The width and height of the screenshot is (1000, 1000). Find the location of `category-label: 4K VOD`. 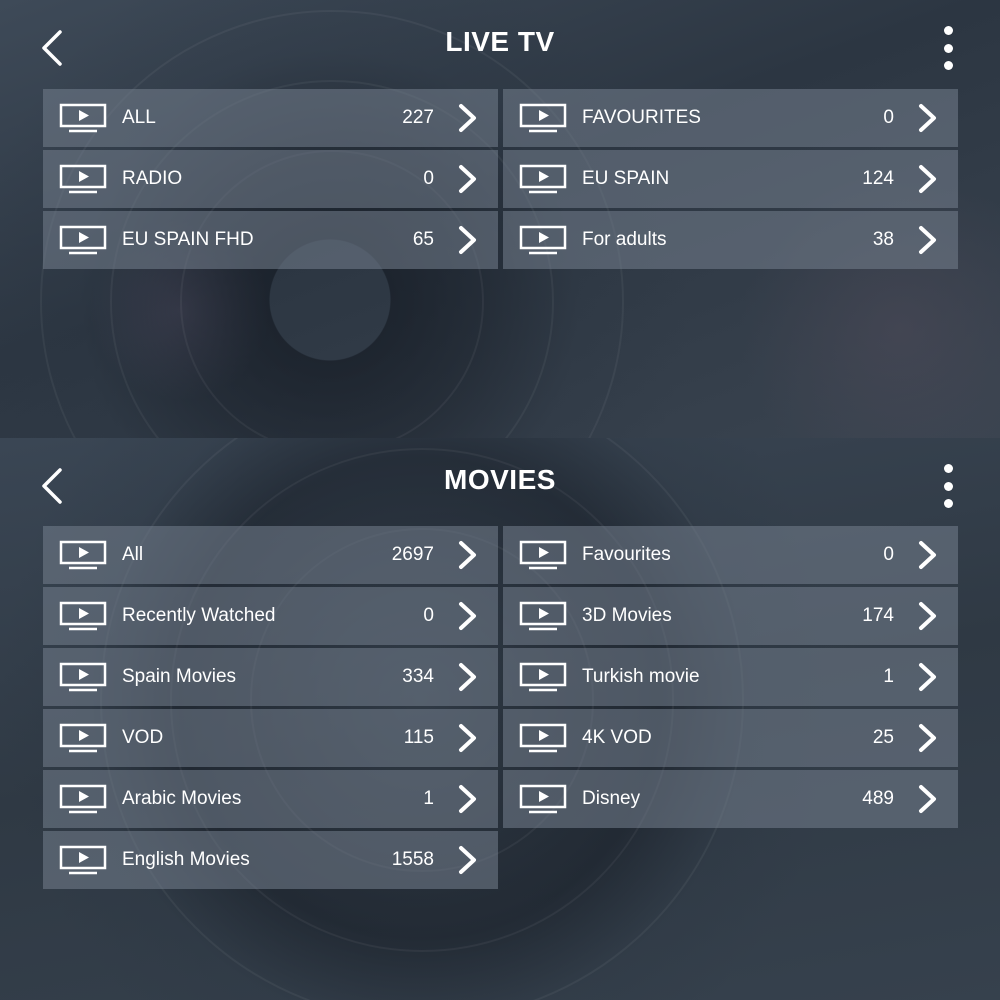

category-label: 4K VOD is located at coordinates (617, 737).